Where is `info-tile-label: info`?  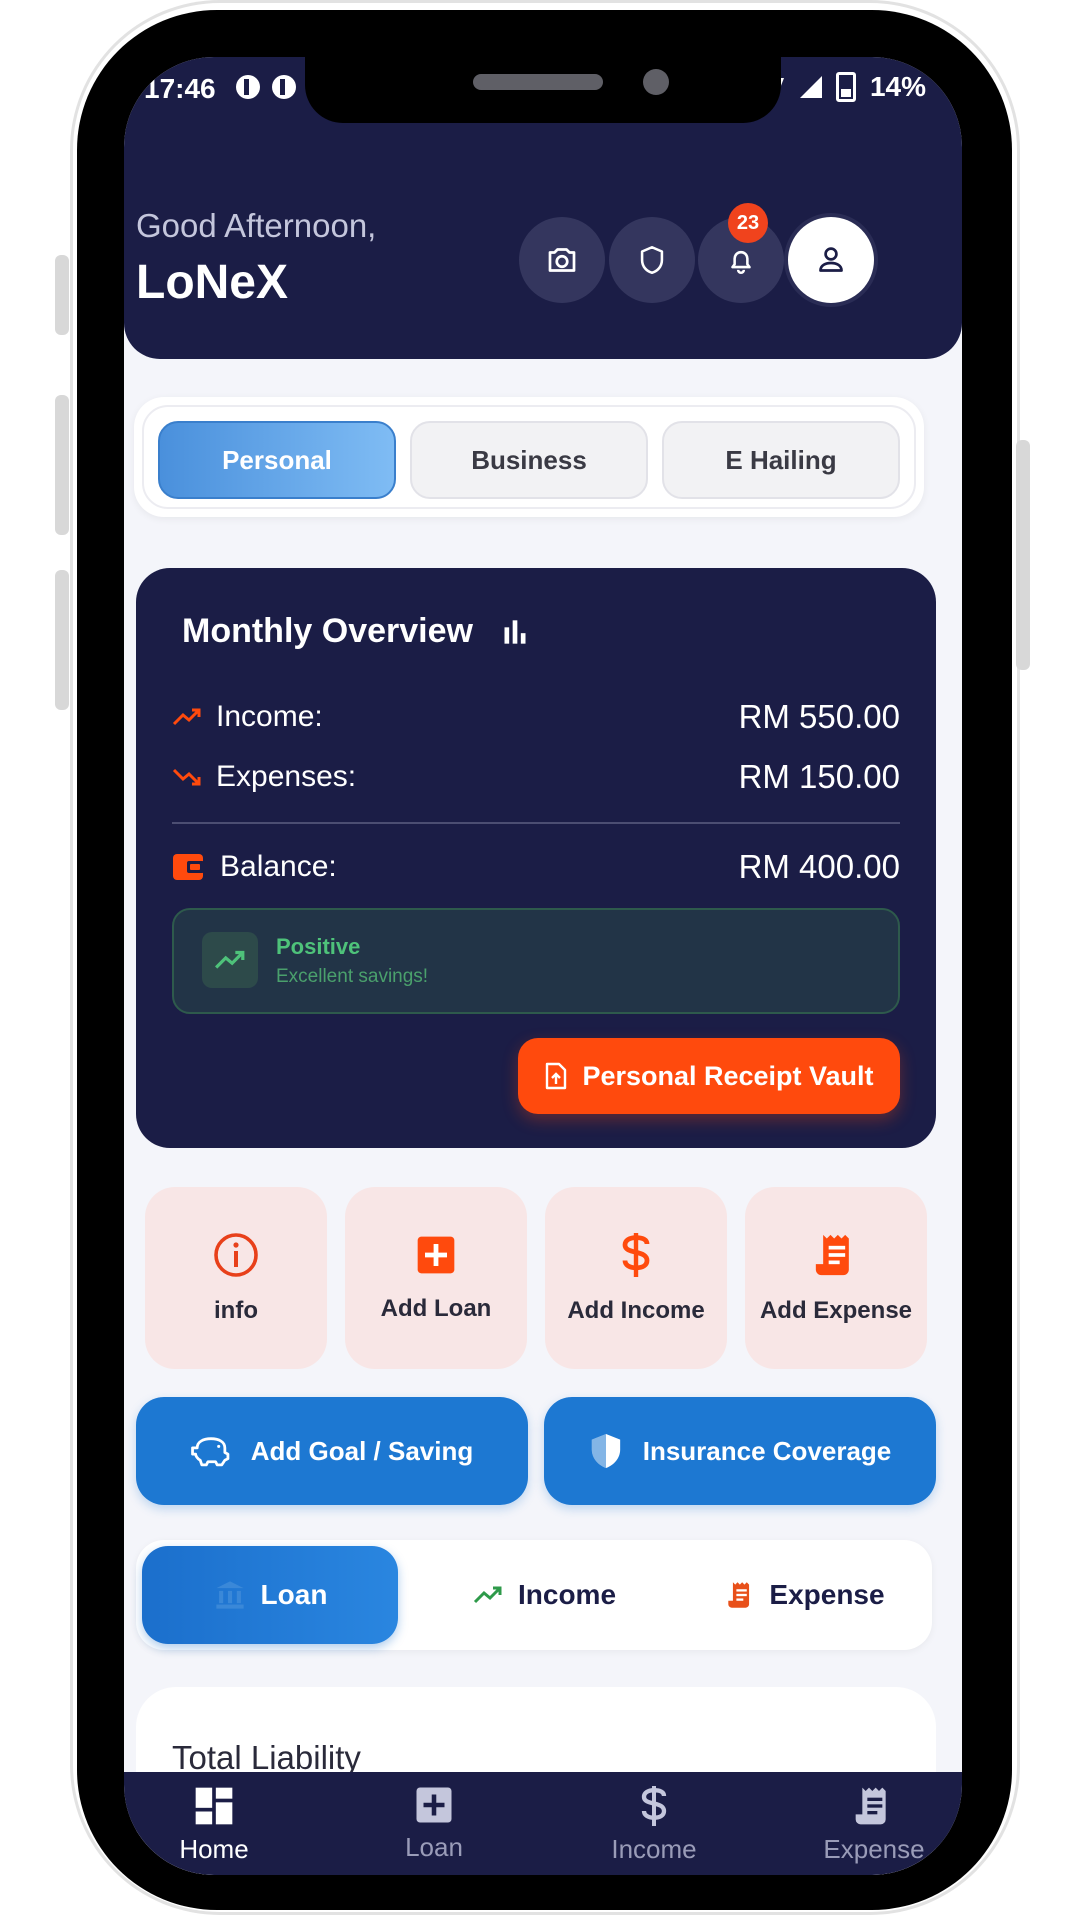 info-tile-label: info is located at coordinates (236, 1310).